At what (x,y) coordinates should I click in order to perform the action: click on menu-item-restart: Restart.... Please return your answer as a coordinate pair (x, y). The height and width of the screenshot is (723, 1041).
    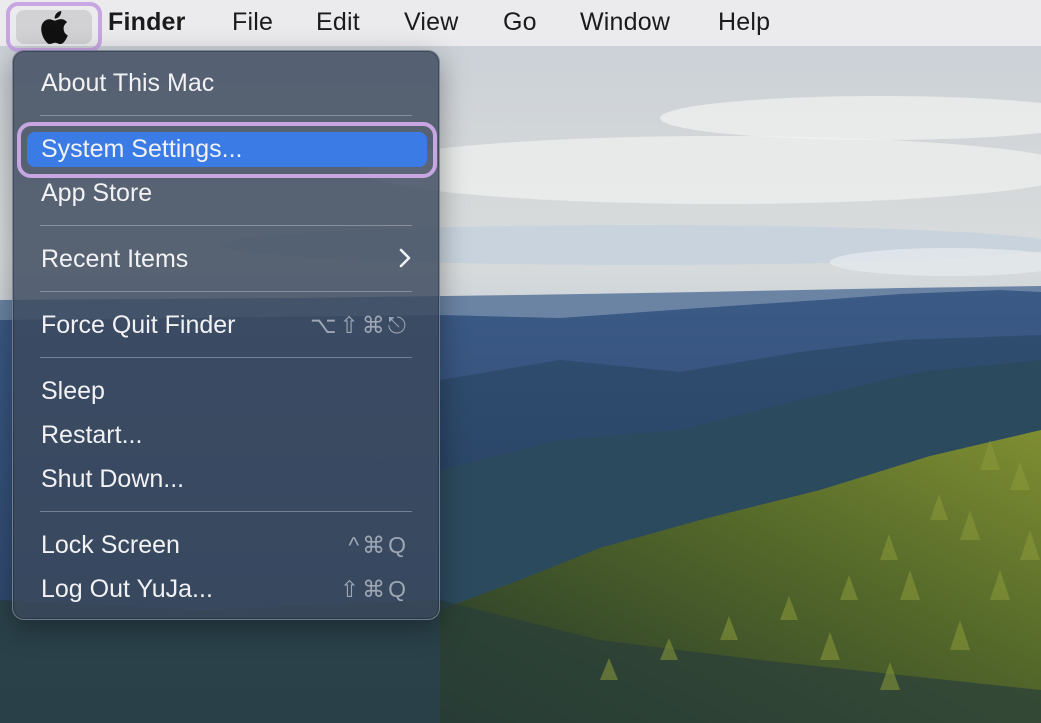
    Looking at the image, I should click on (91, 435).